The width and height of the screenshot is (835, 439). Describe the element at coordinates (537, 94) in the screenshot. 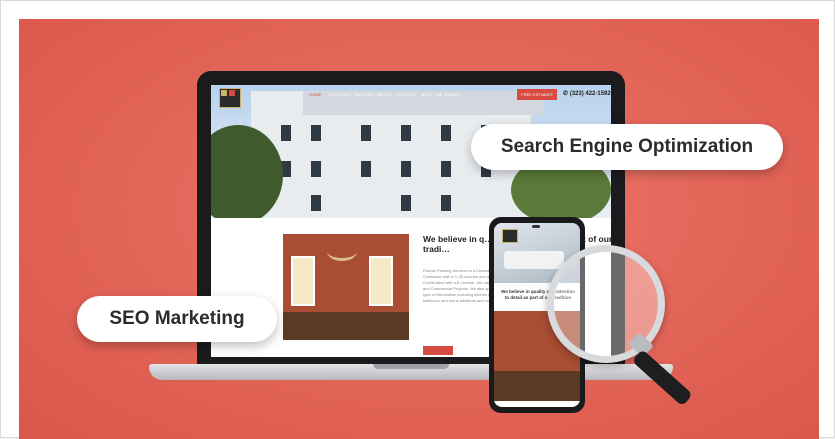

I see `free-estimate-button: FREE ESTIMATE` at that location.